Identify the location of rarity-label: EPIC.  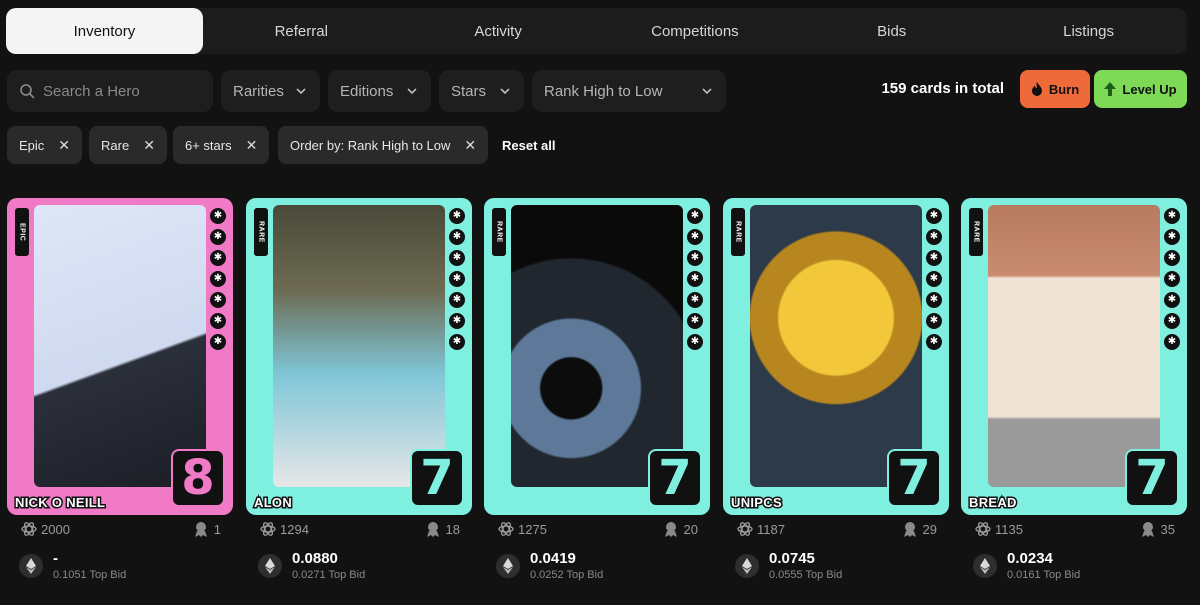
(22, 232).